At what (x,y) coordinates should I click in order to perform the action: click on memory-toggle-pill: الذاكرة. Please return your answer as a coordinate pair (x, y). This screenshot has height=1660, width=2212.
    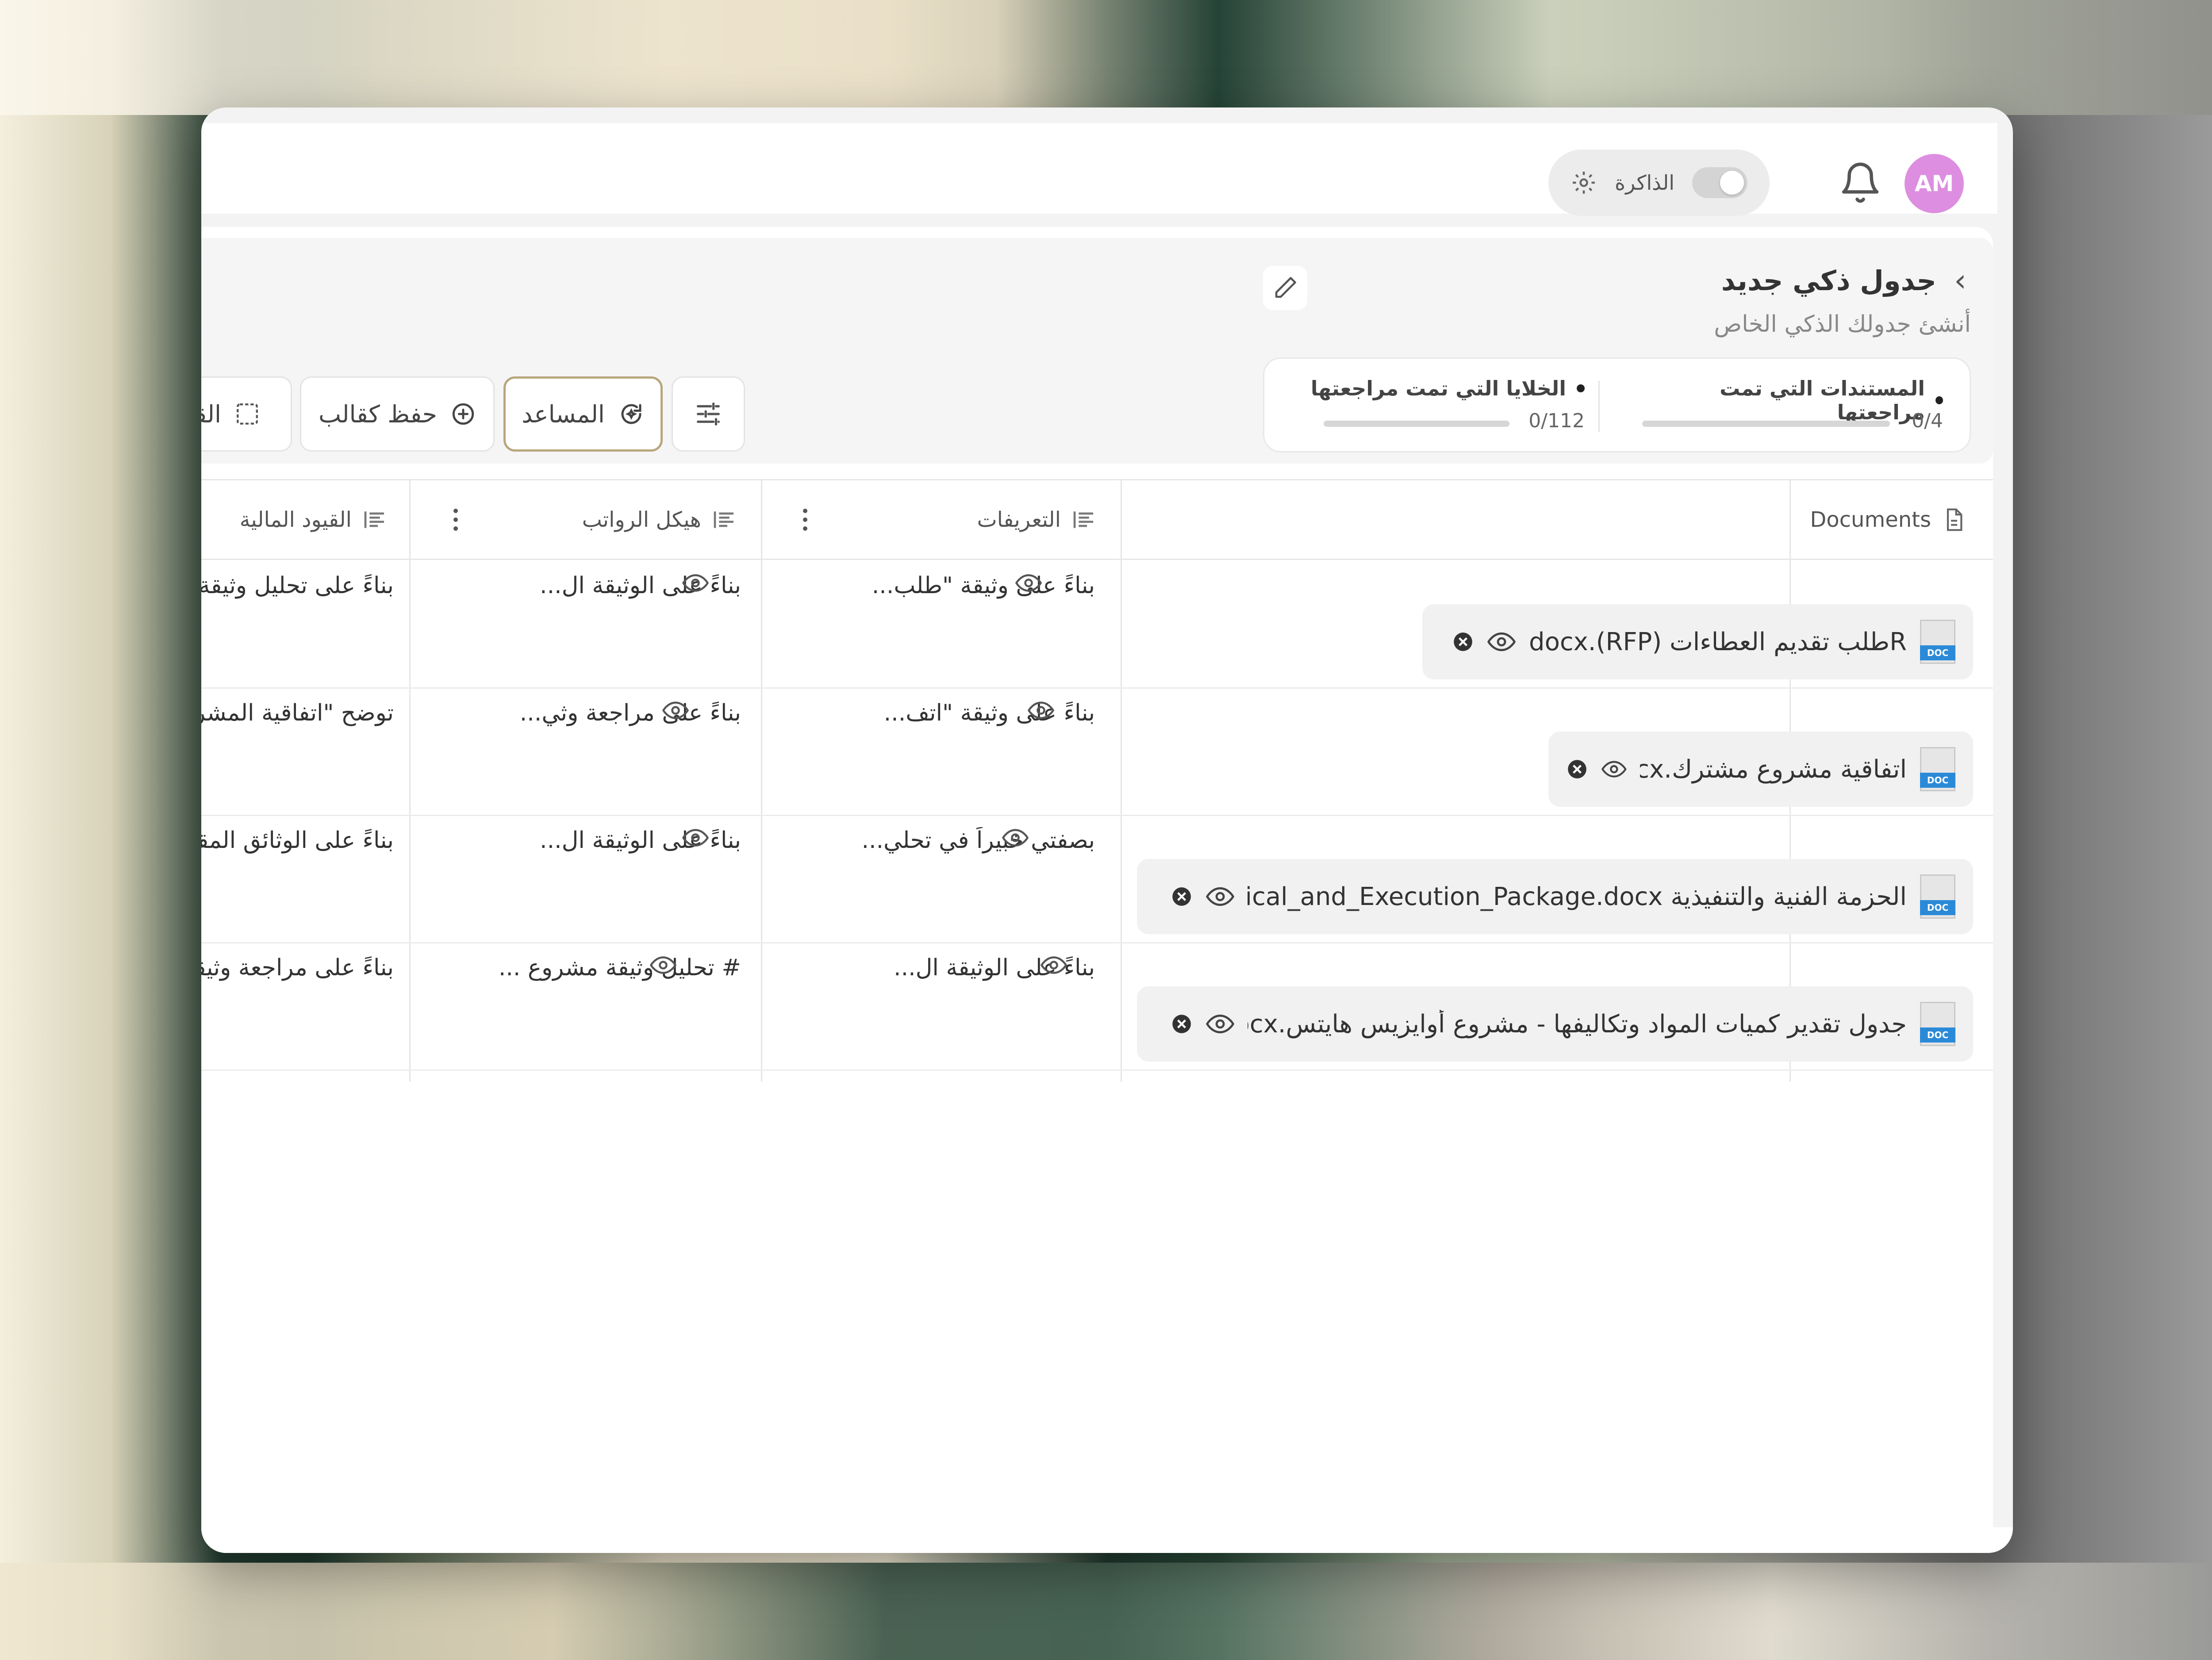
    Looking at the image, I should click on (1659, 183).